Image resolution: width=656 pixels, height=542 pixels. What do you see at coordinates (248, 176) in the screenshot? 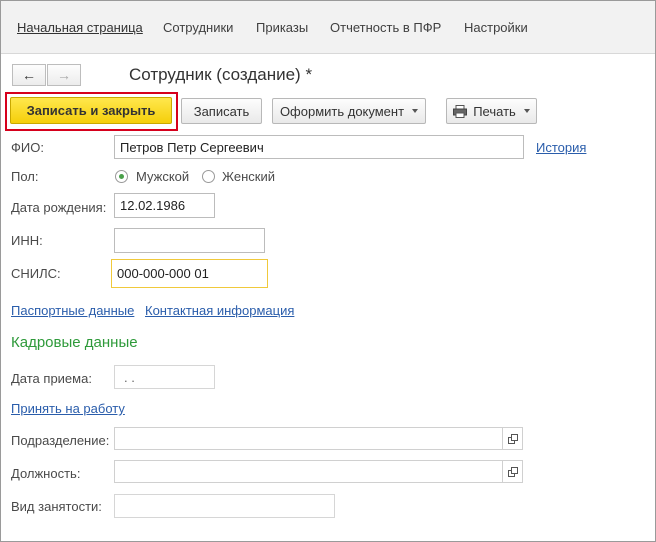
I see `gender-female-label: Женский` at bounding box center [248, 176].